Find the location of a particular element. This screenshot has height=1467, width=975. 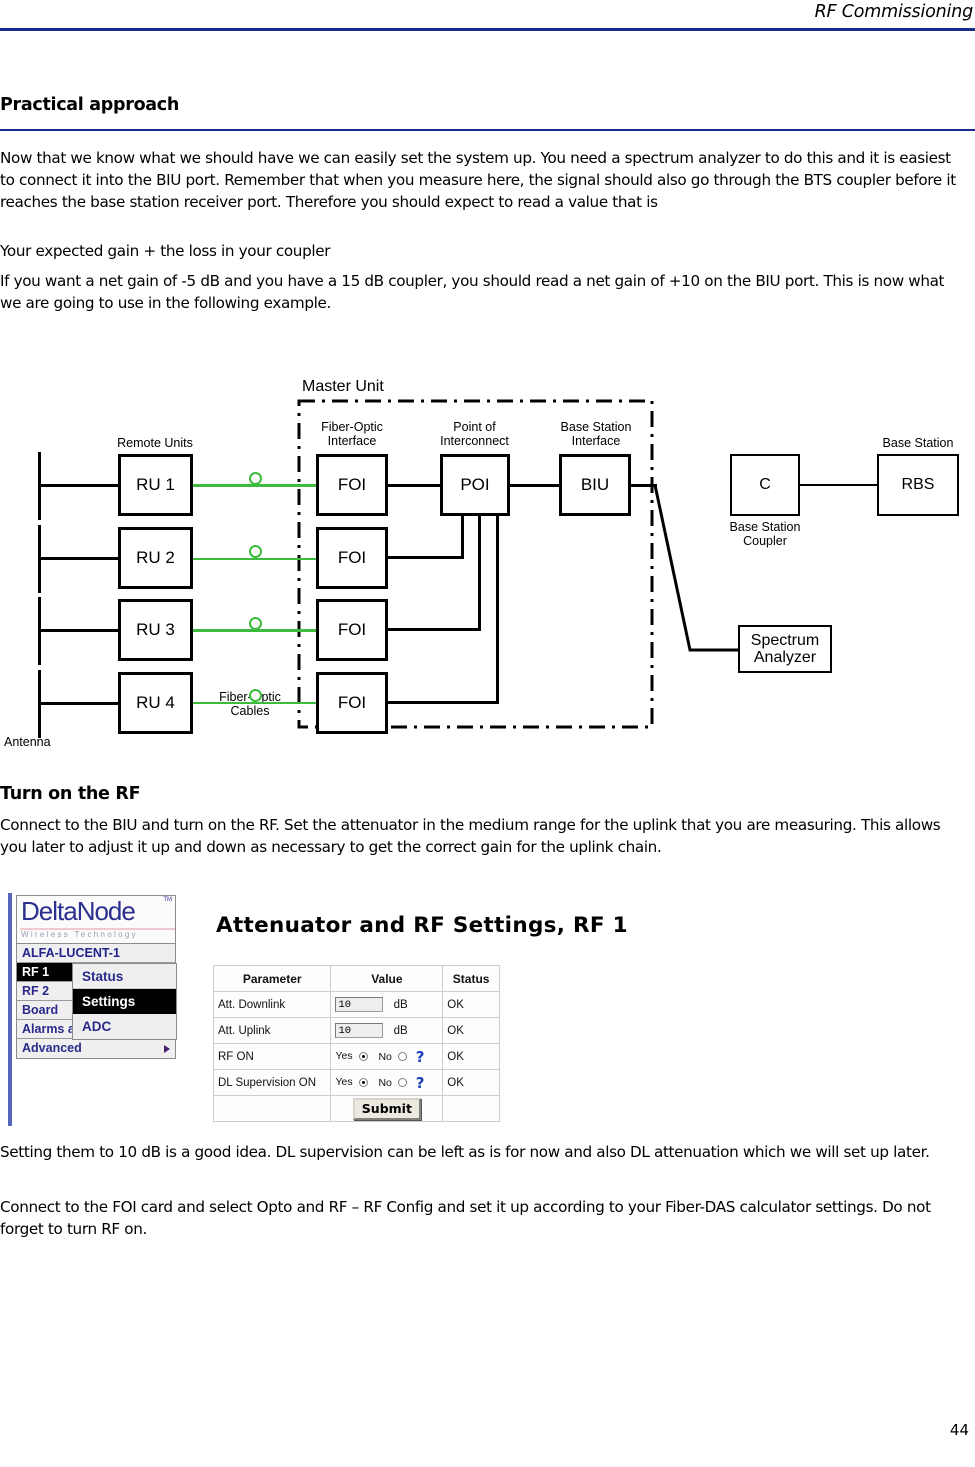

row-label-dl-supervision-on: DL Supervision ON is located at coordinates (272, 1082).